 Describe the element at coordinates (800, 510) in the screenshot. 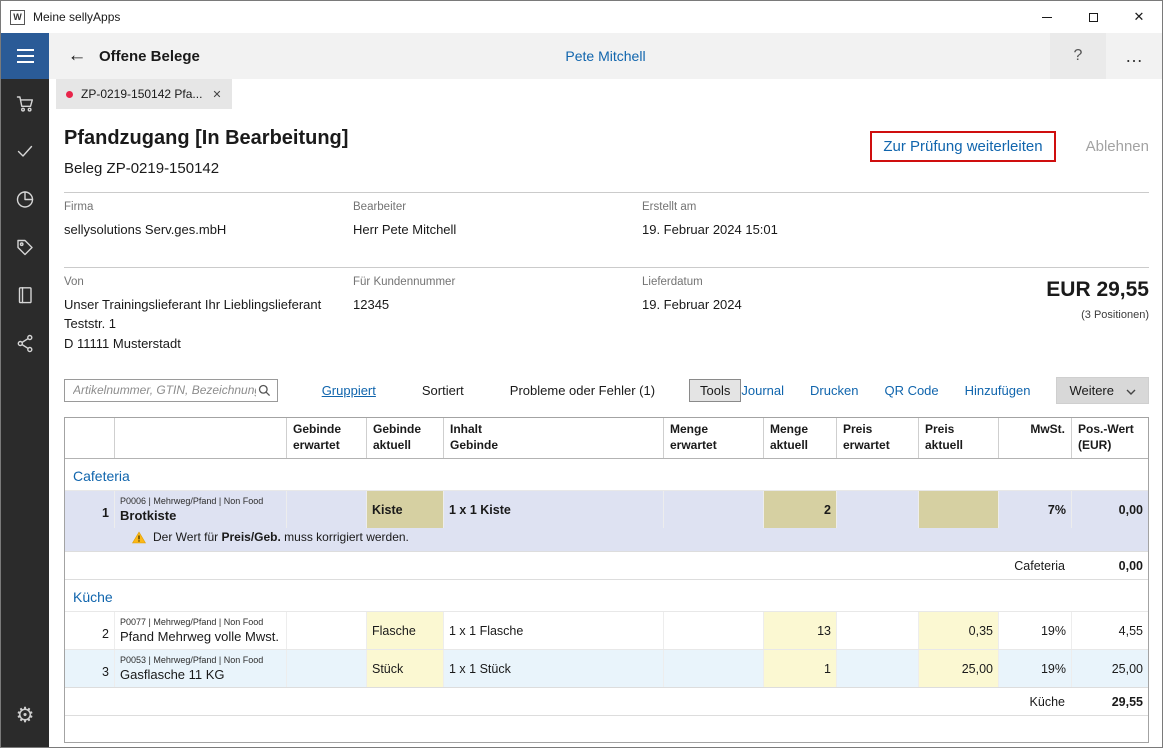

I see `menge-aktuell-cell: 2` at that location.